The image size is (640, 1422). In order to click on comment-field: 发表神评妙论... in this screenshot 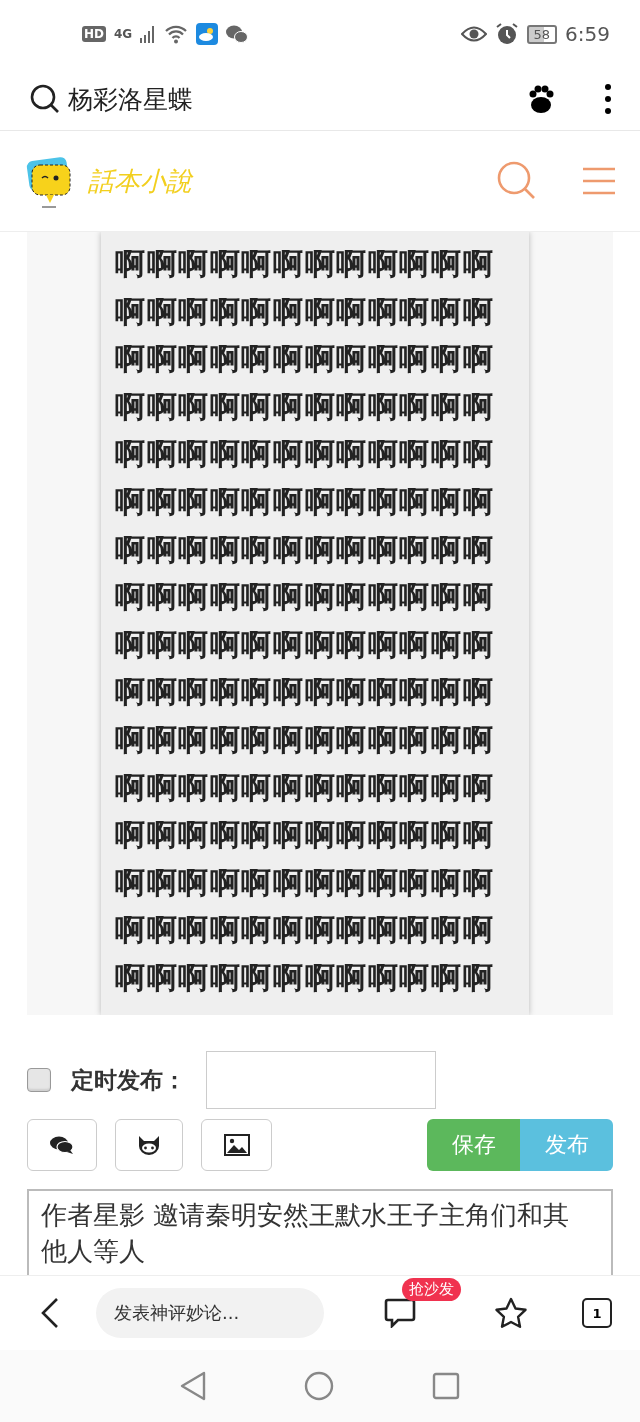, I will do `click(210, 1313)`.